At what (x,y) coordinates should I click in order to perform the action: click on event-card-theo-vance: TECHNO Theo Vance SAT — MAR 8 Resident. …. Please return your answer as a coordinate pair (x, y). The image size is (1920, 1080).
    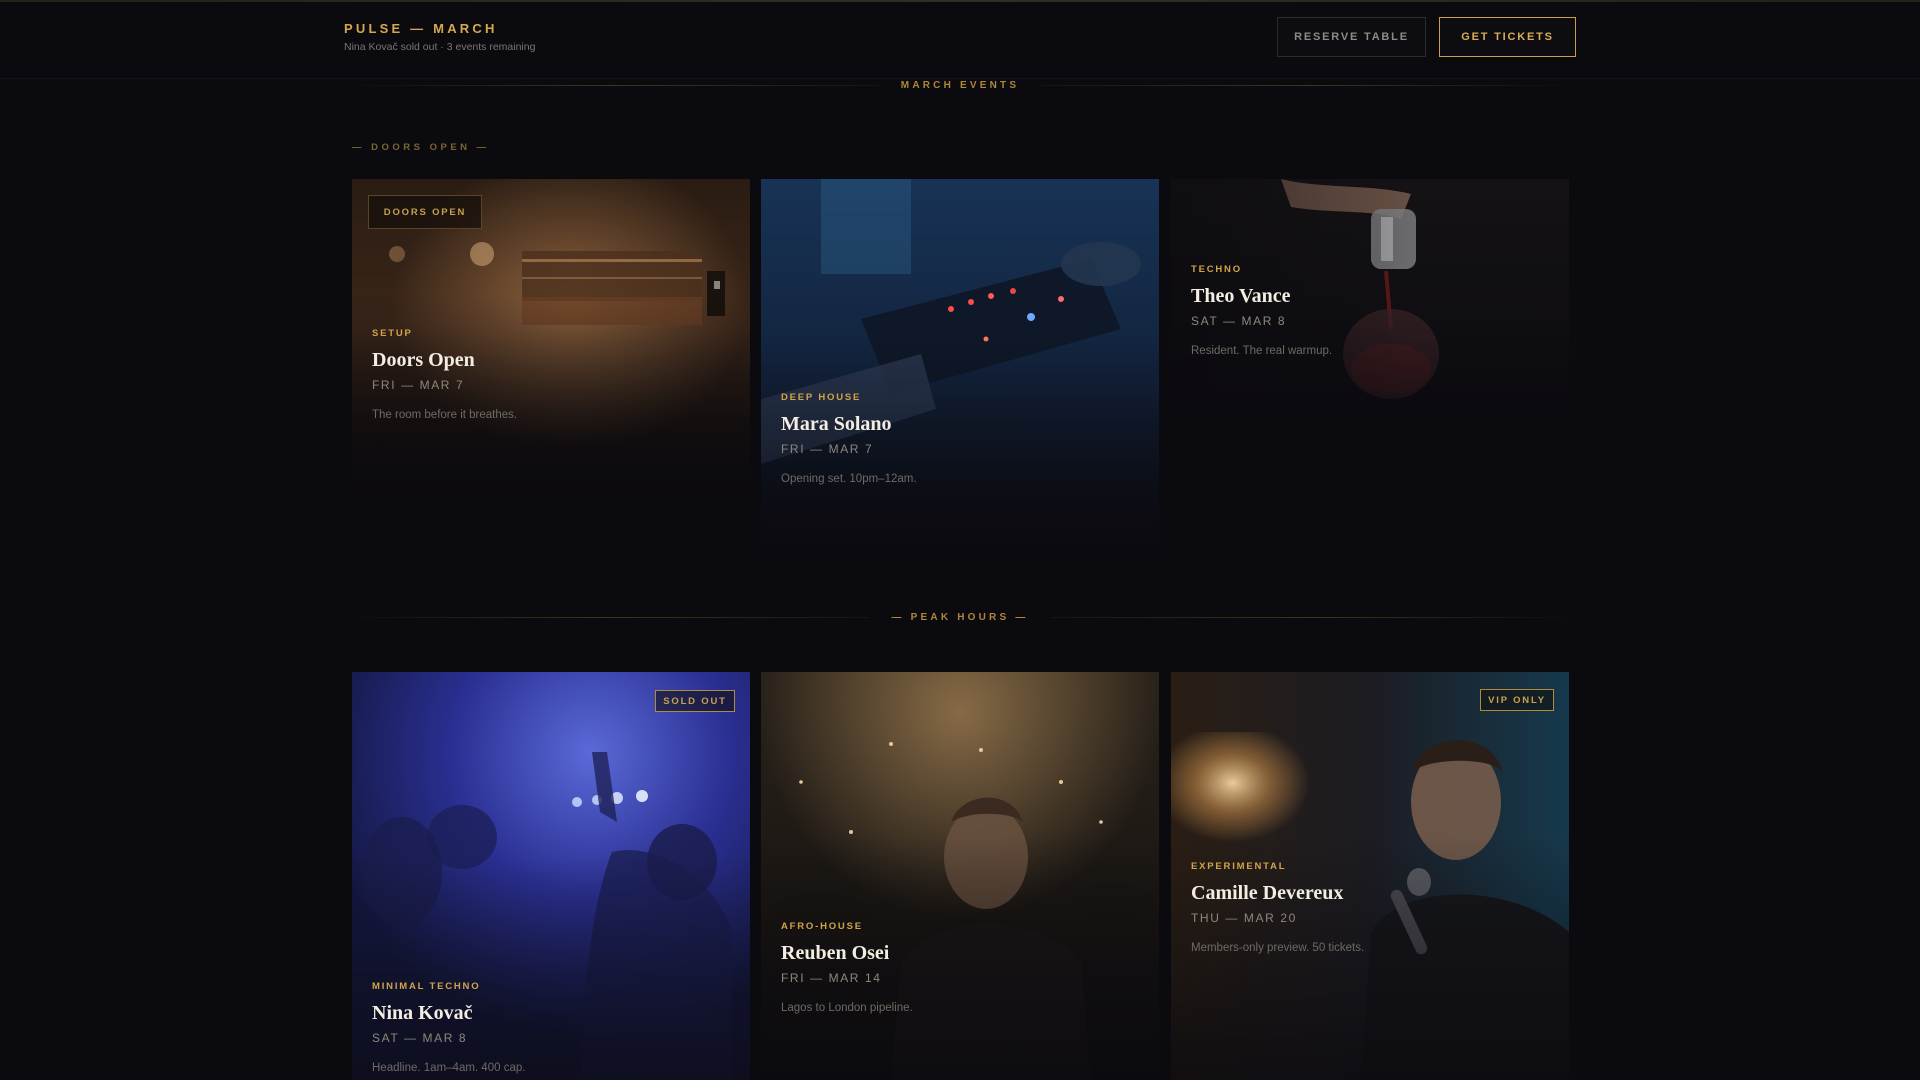
    Looking at the image, I should click on (1370, 311).